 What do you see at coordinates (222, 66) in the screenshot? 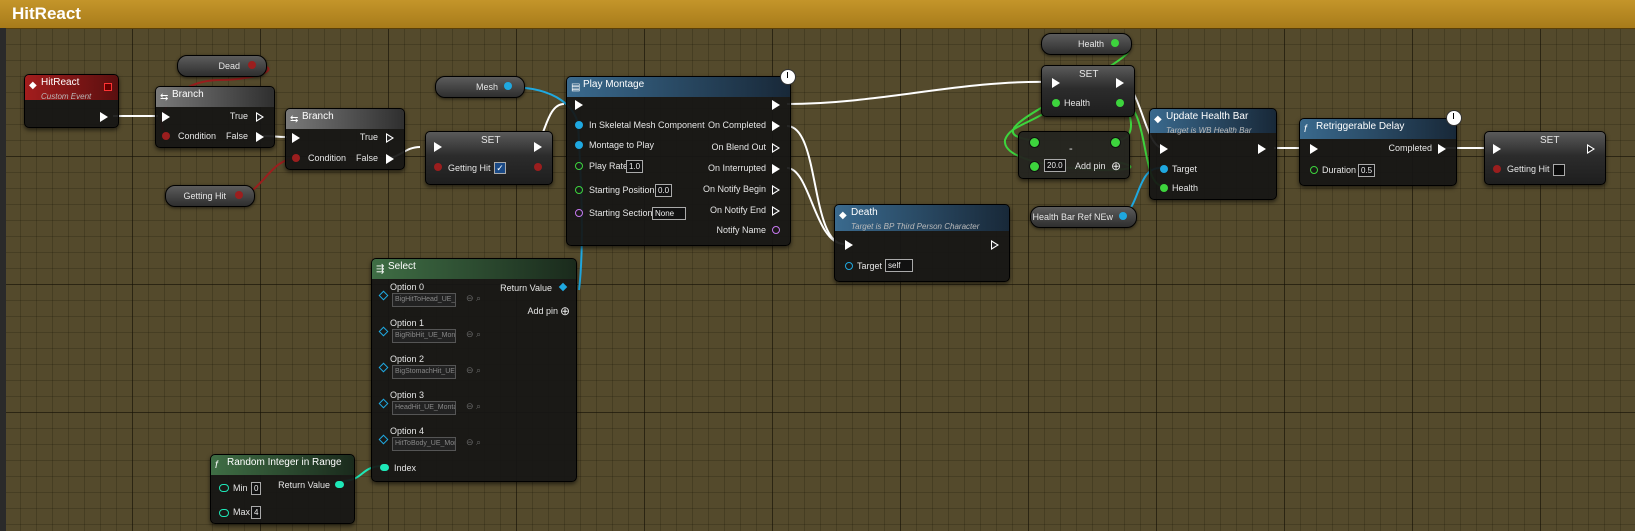
I see `dead-getter-node: Dead` at bounding box center [222, 66].